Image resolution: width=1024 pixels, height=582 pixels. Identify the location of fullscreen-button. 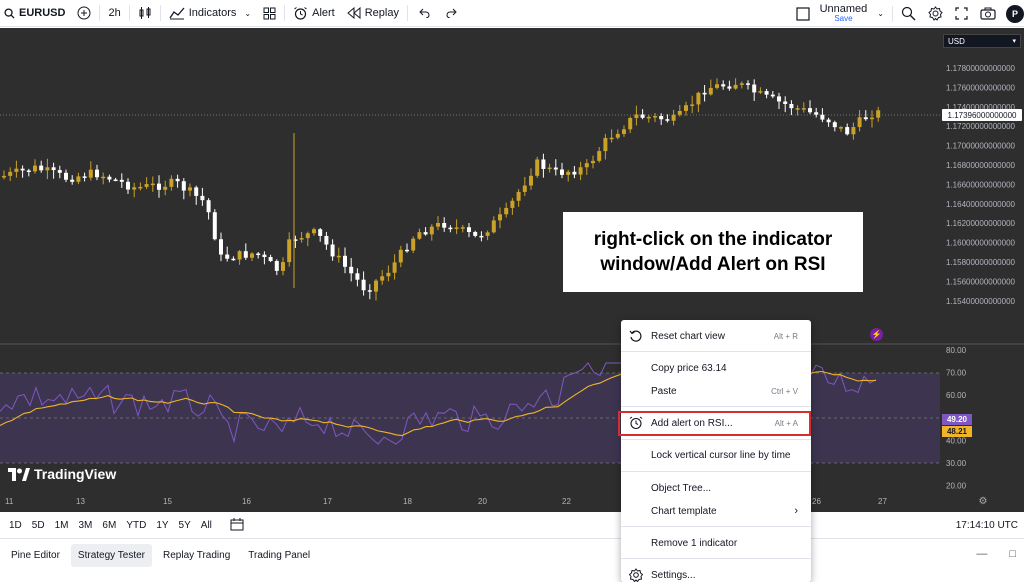
(961, 13).